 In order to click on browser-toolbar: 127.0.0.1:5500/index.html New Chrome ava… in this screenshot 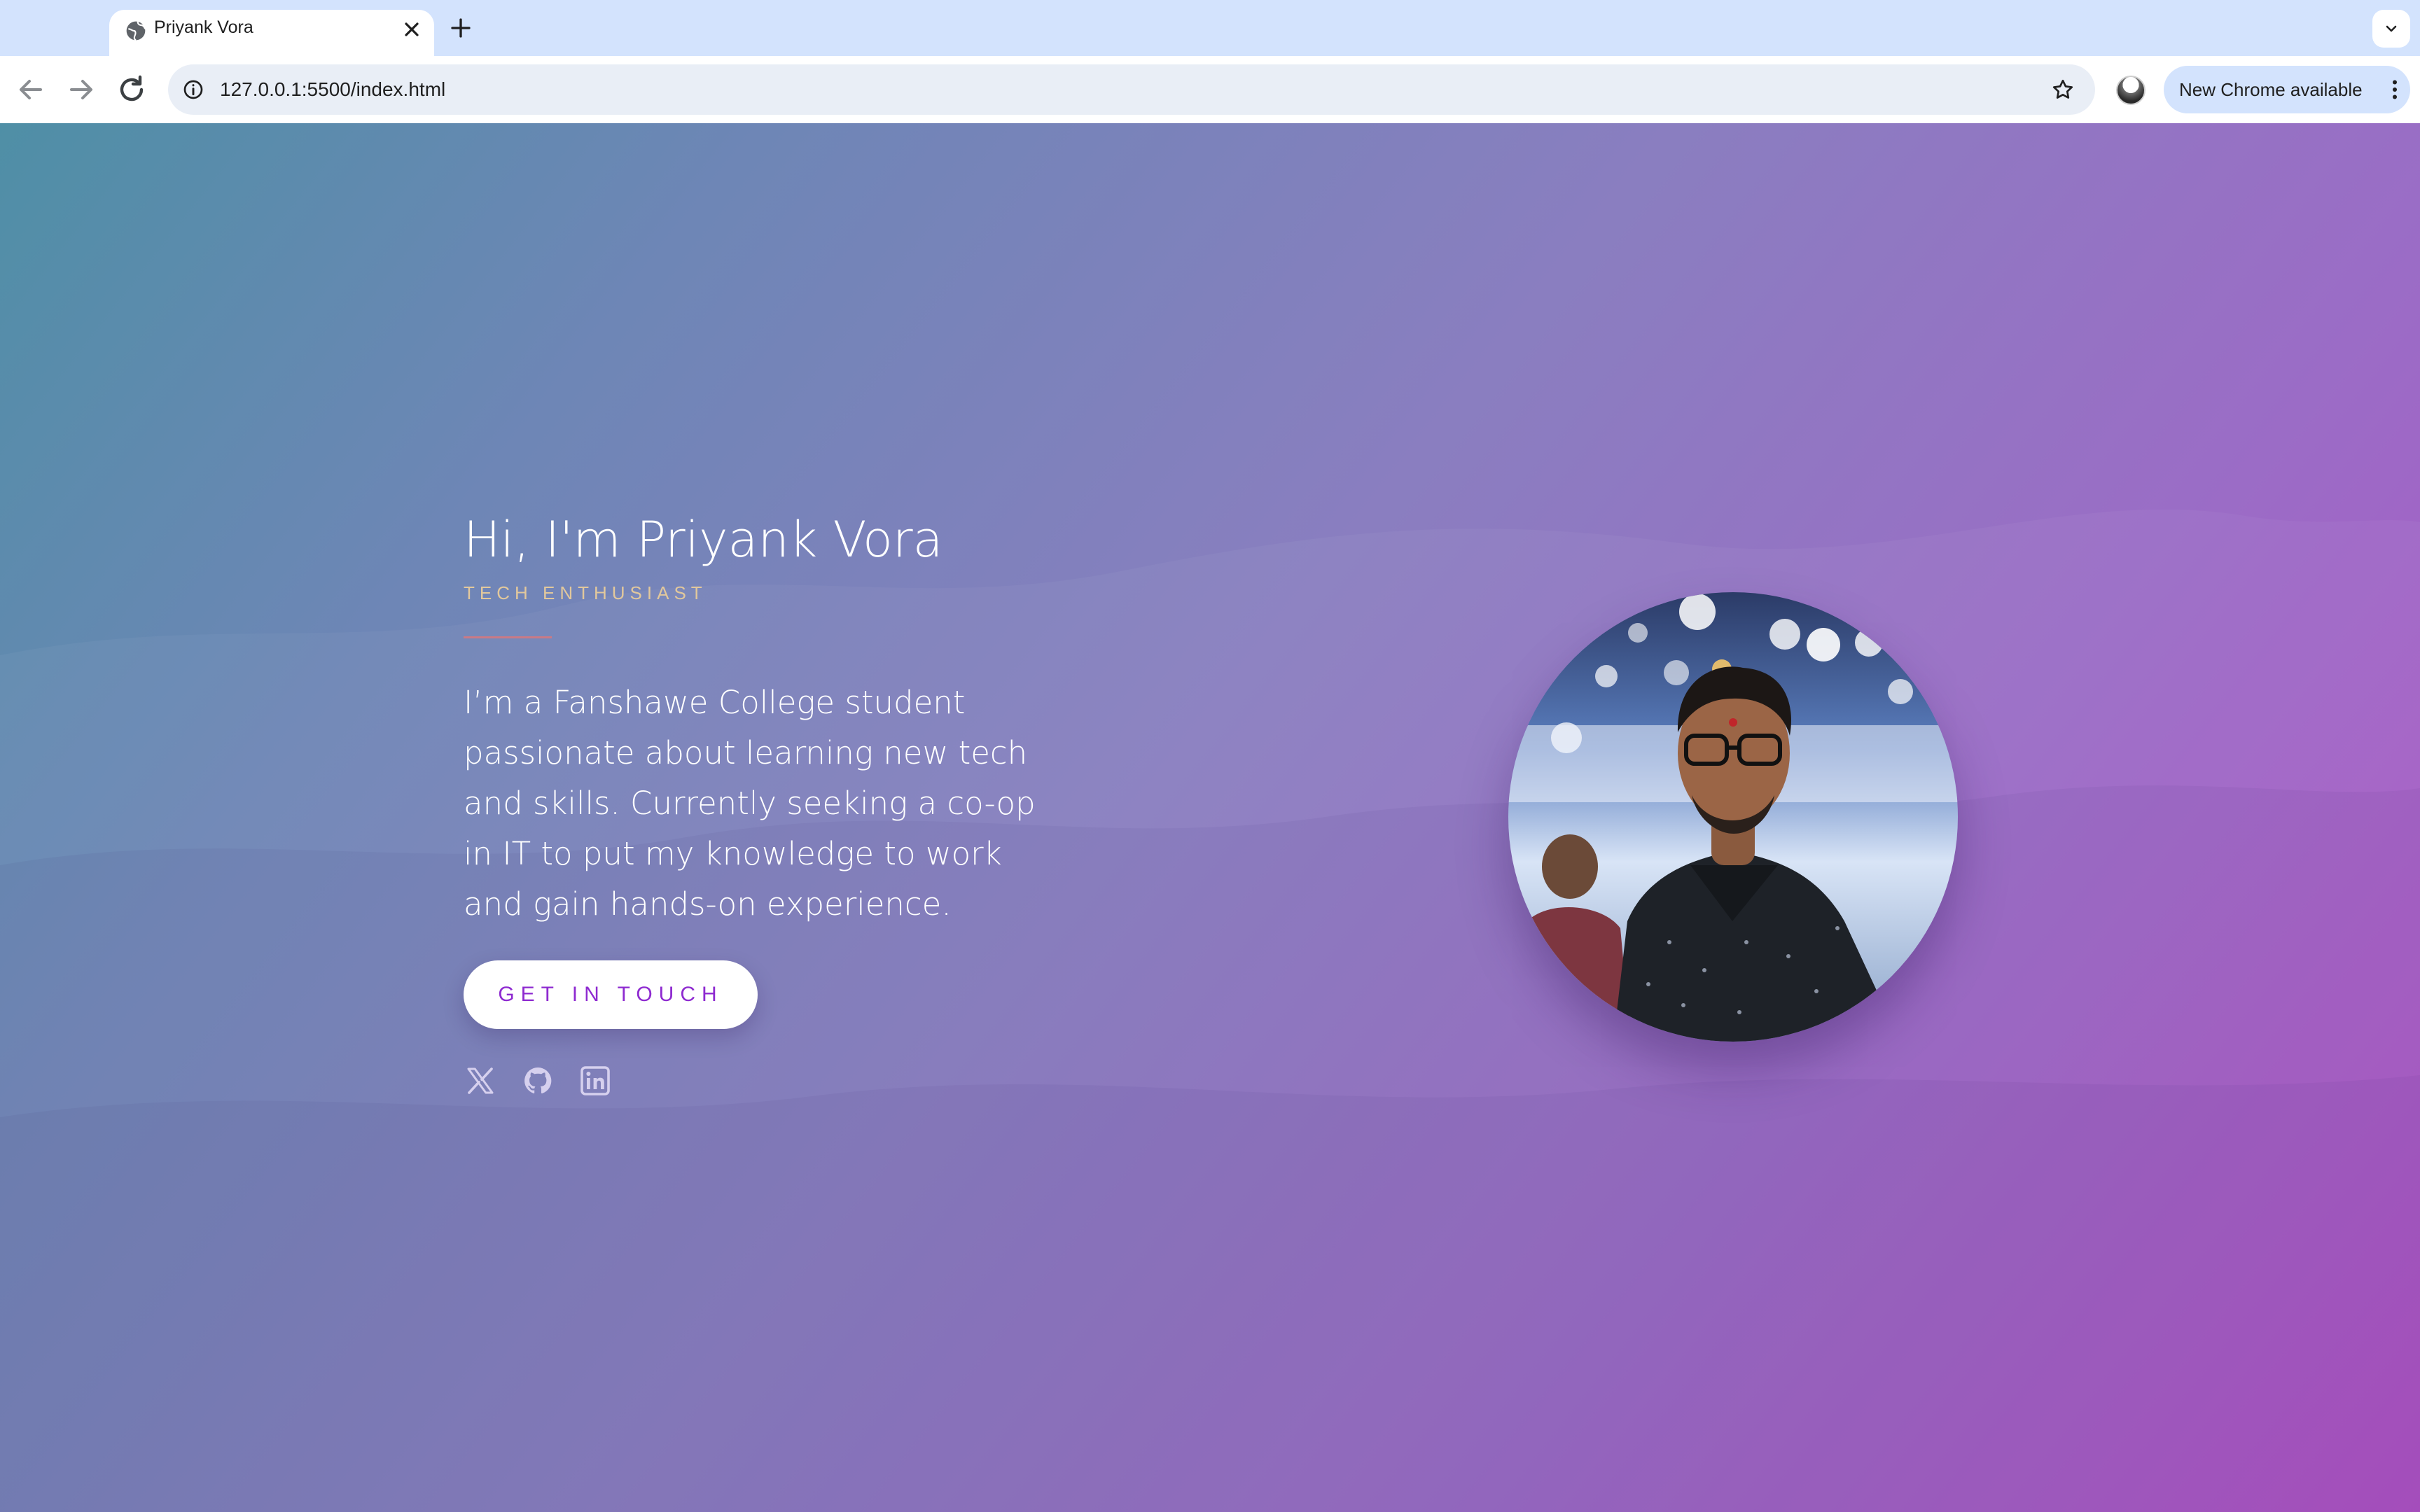, I will do `click(1210, 89)`.